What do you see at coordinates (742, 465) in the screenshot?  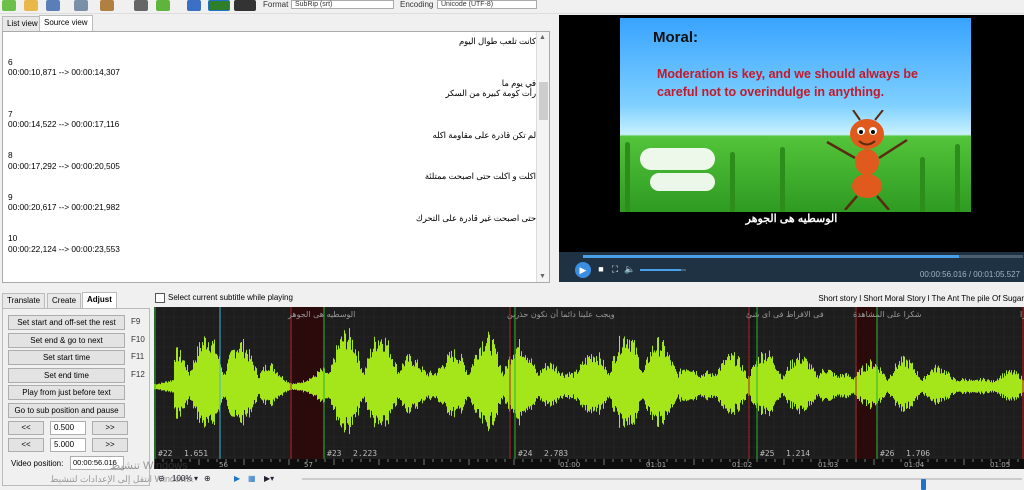 I see `ruler-label: 01:02` at bounding box center [742, 465].